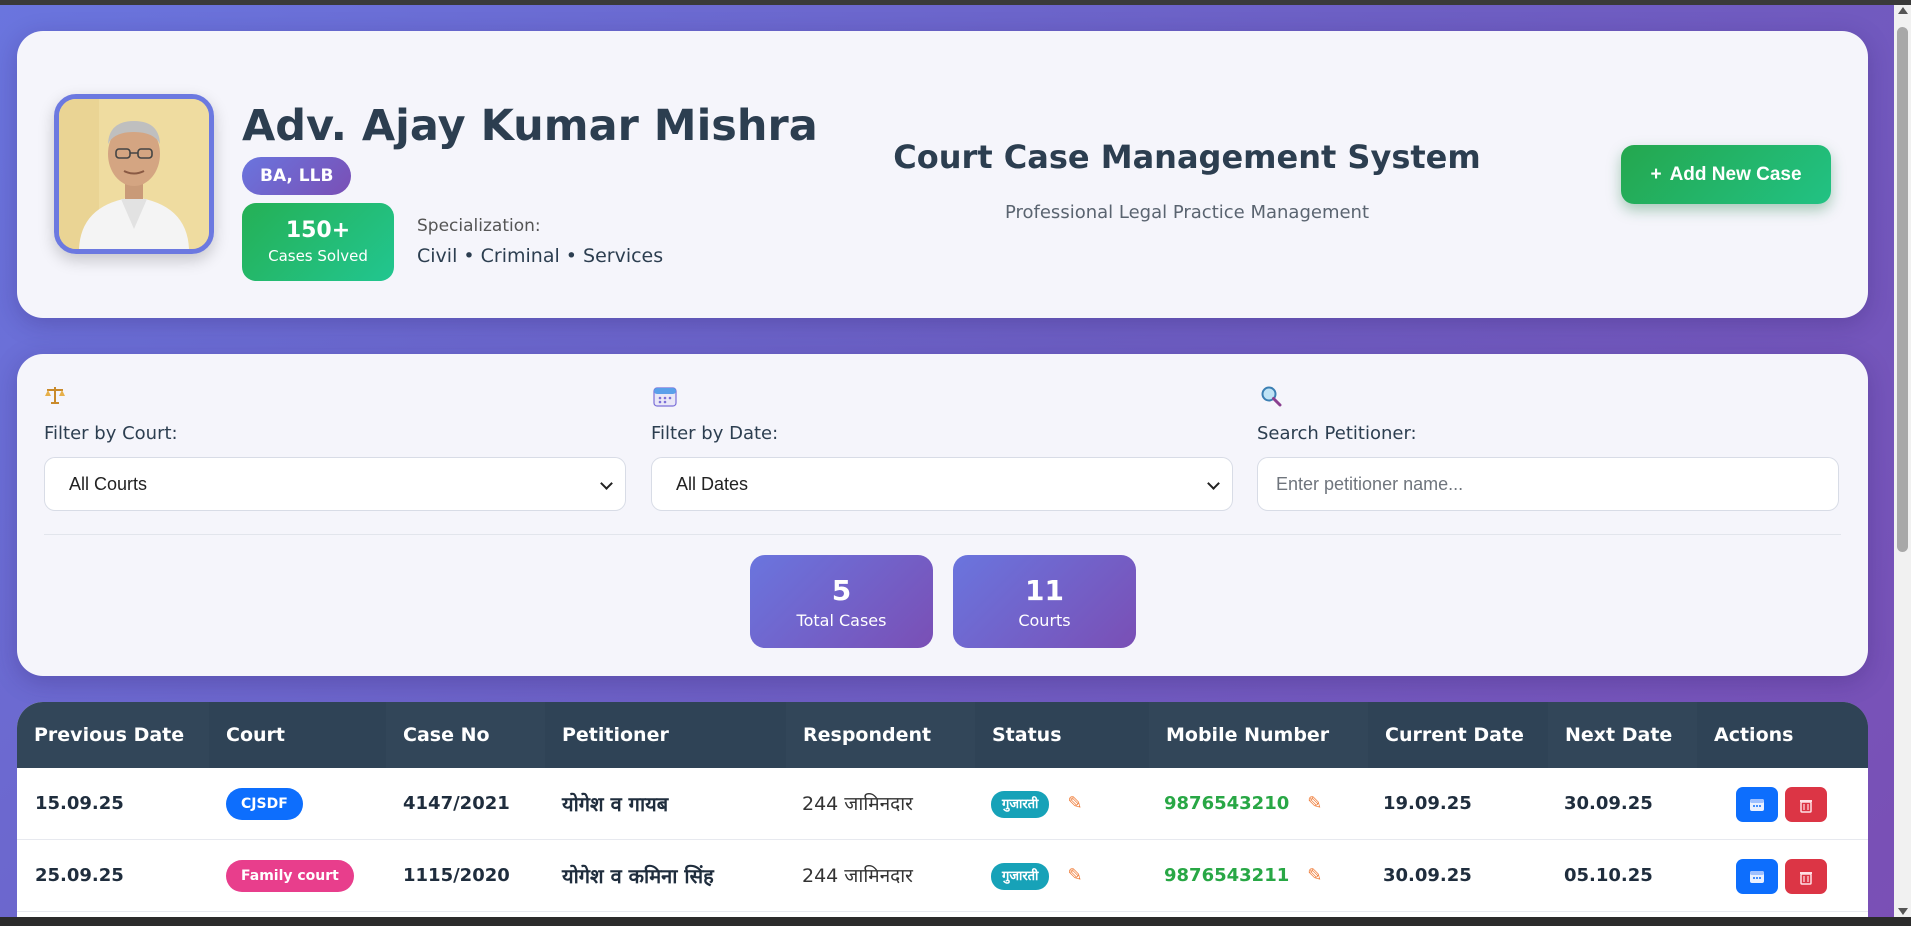 The height and width of the screenshot is (926, 1911). Describe the element at coordinates (79, 803) in the screenshot. I see `previous-date-cell: 15.09.25` at that location.